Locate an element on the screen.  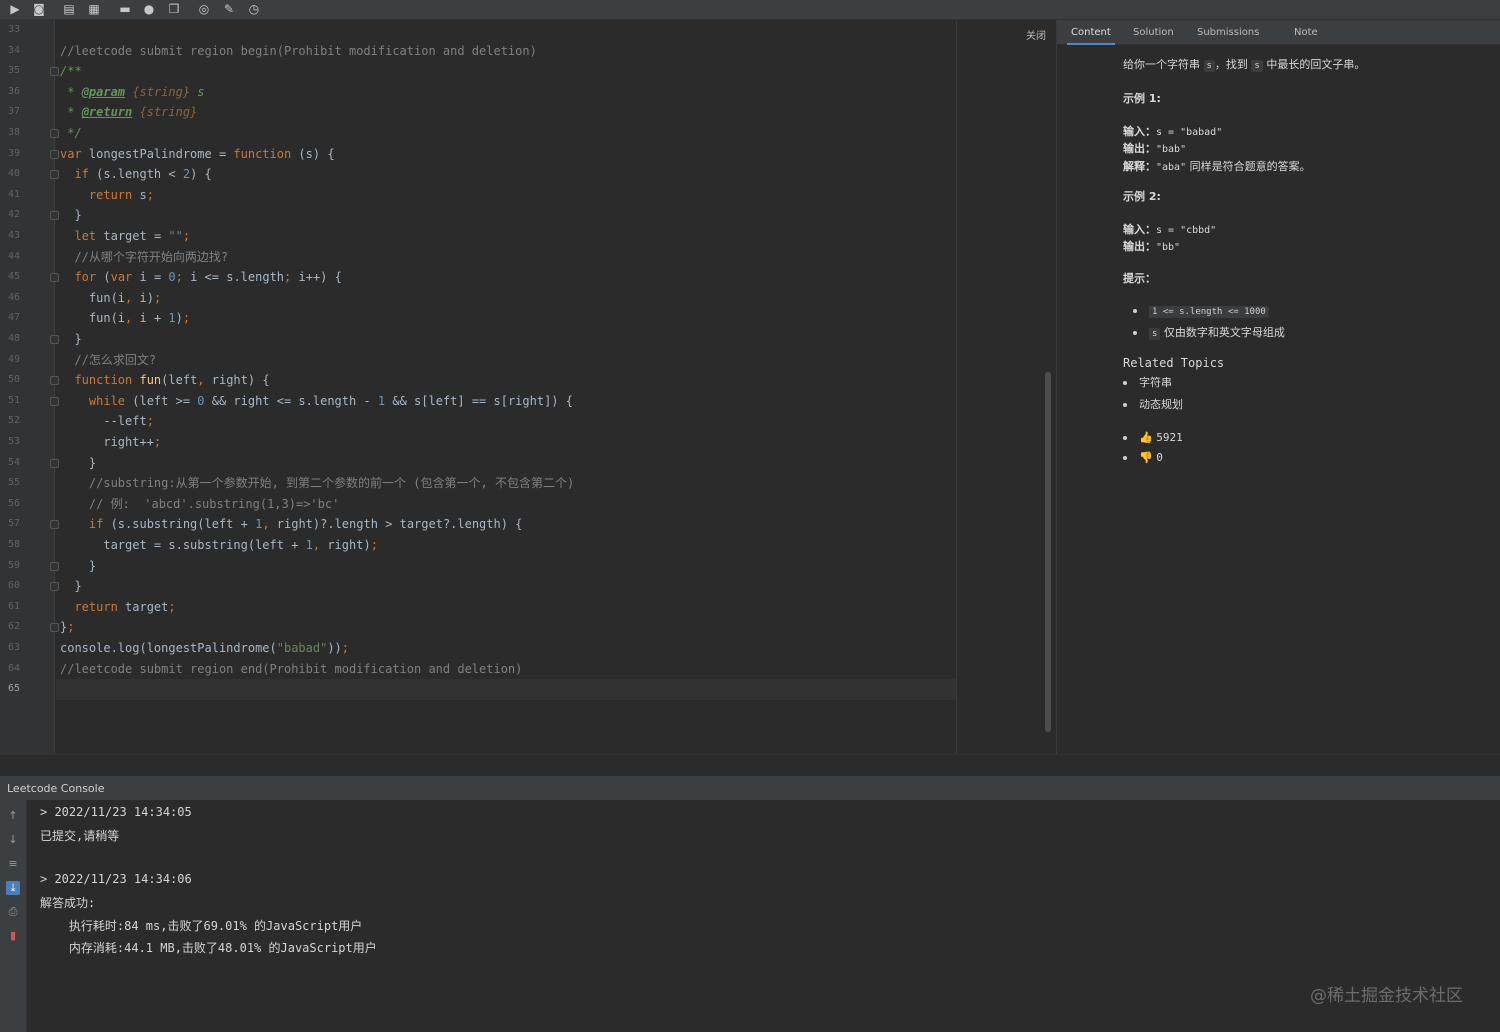
example-2-input: 输入：s = "cbbd" is located at coordinates (1169, 229).